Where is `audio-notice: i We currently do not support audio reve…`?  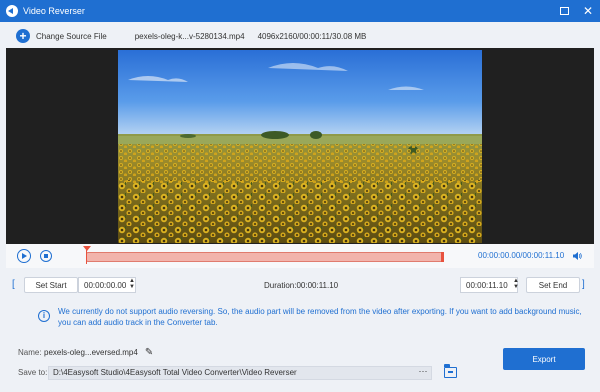
audio-notice: i We currently do not support audio reve… is located at coordinates (306, 316).